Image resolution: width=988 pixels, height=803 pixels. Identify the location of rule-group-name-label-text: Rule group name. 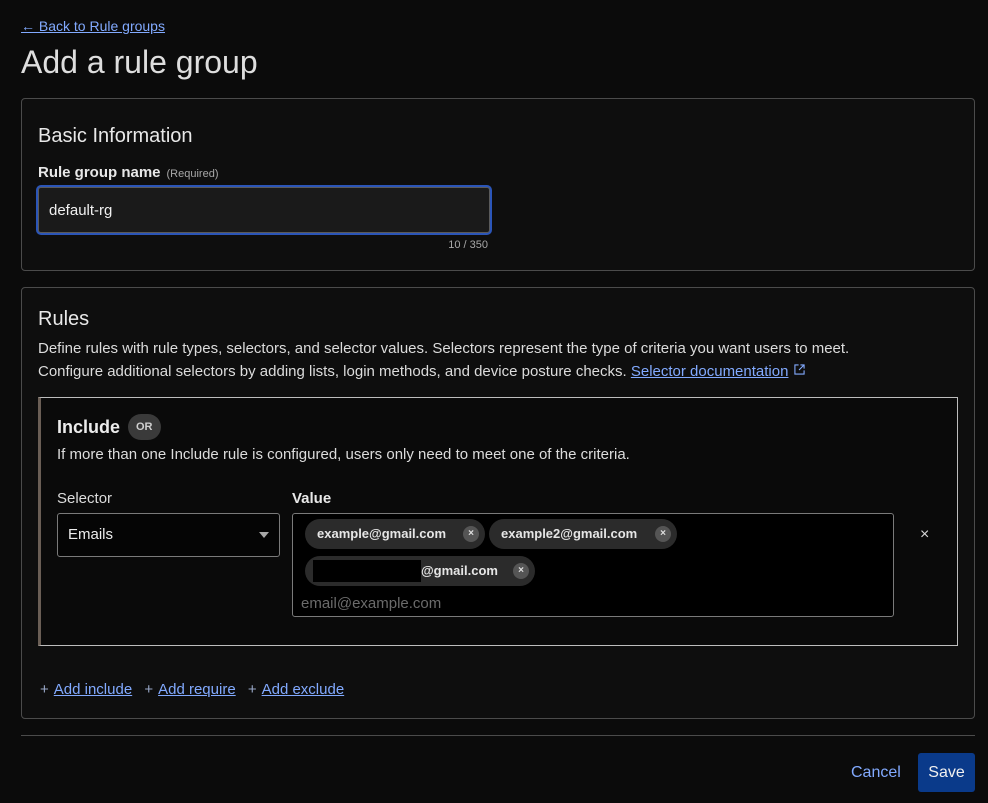
(99, 172).